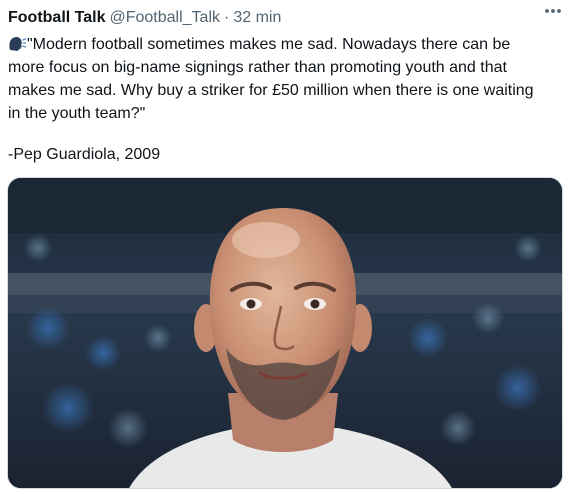  I want to click on quote-attribution: -Pep Guardiola, 2009, so click(84, 154).